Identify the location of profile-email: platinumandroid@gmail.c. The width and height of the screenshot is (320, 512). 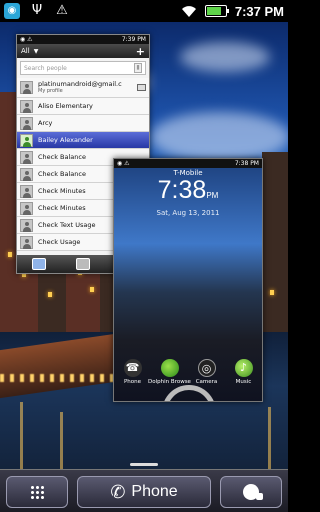
(80, 83).